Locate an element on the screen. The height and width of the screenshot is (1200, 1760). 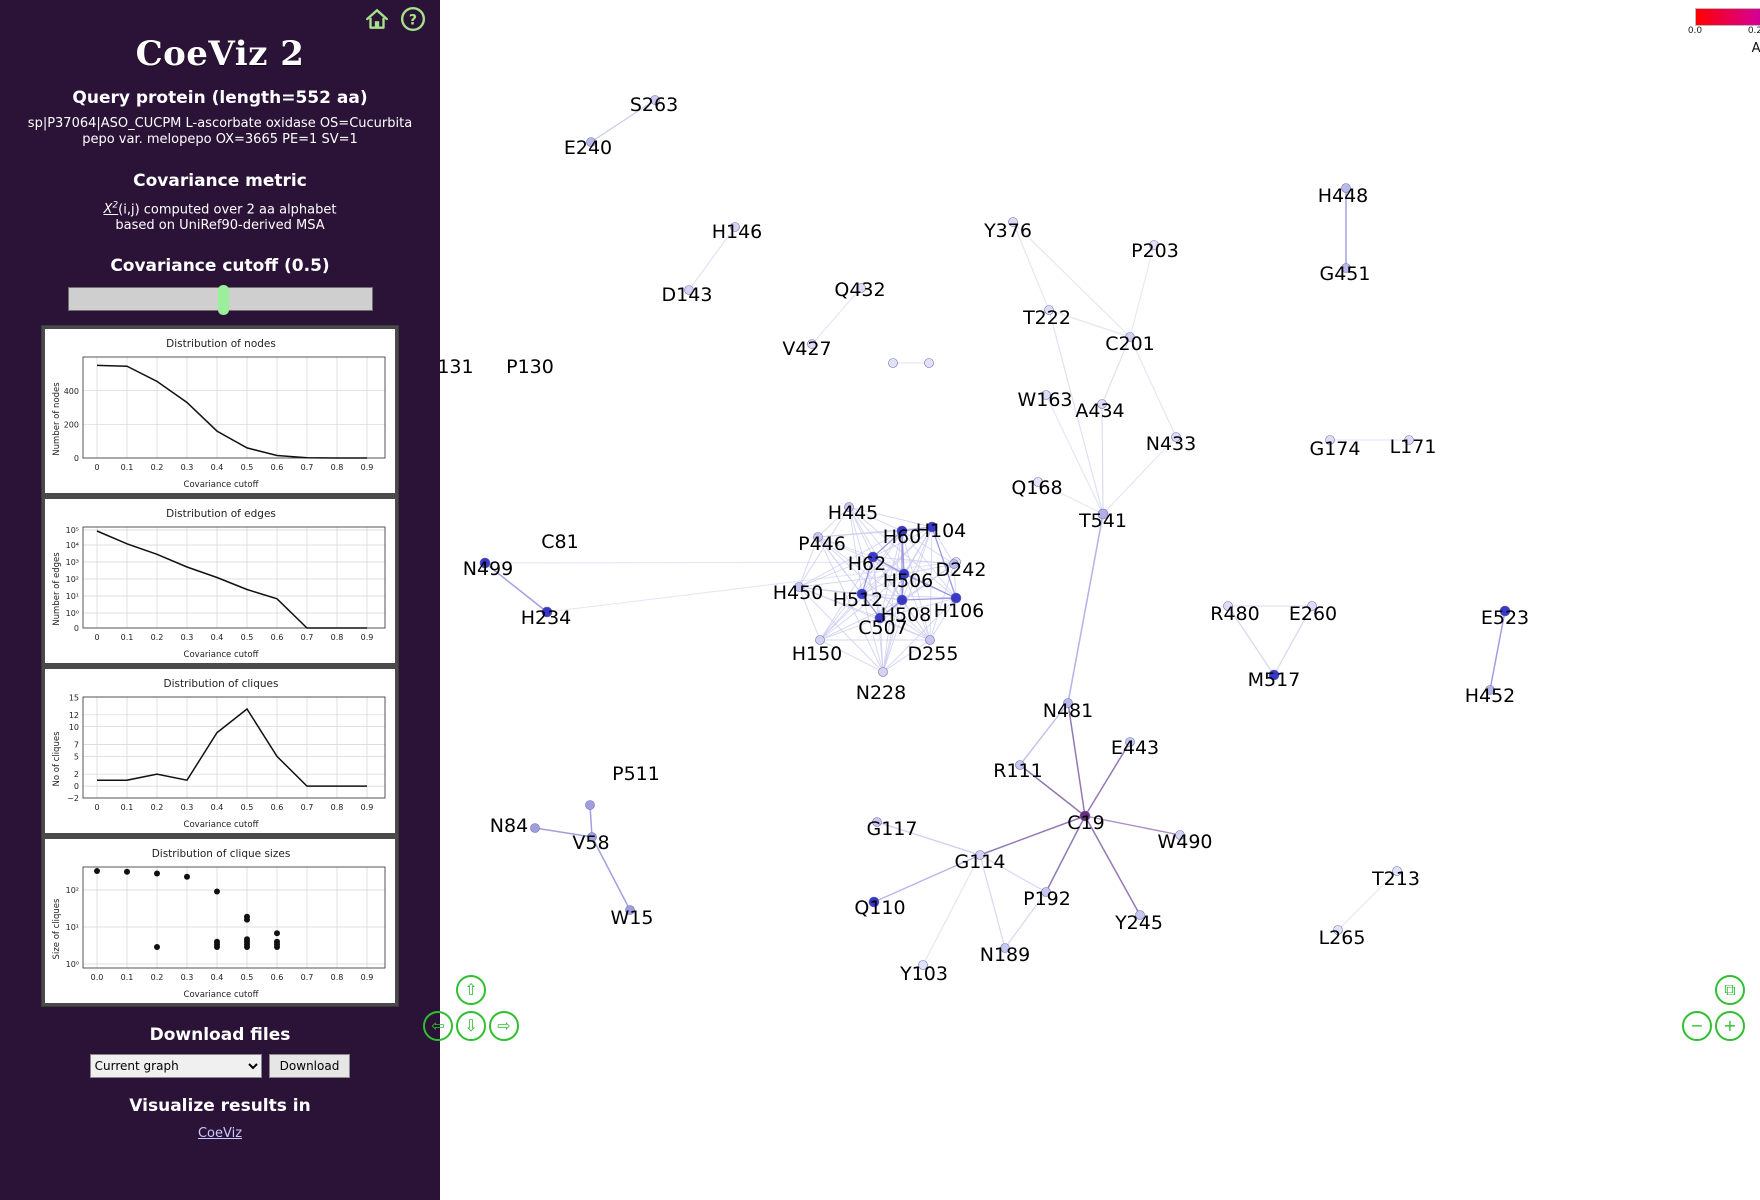
graph-node-label-Q432: Q432 is located at coordinates (859, 290).